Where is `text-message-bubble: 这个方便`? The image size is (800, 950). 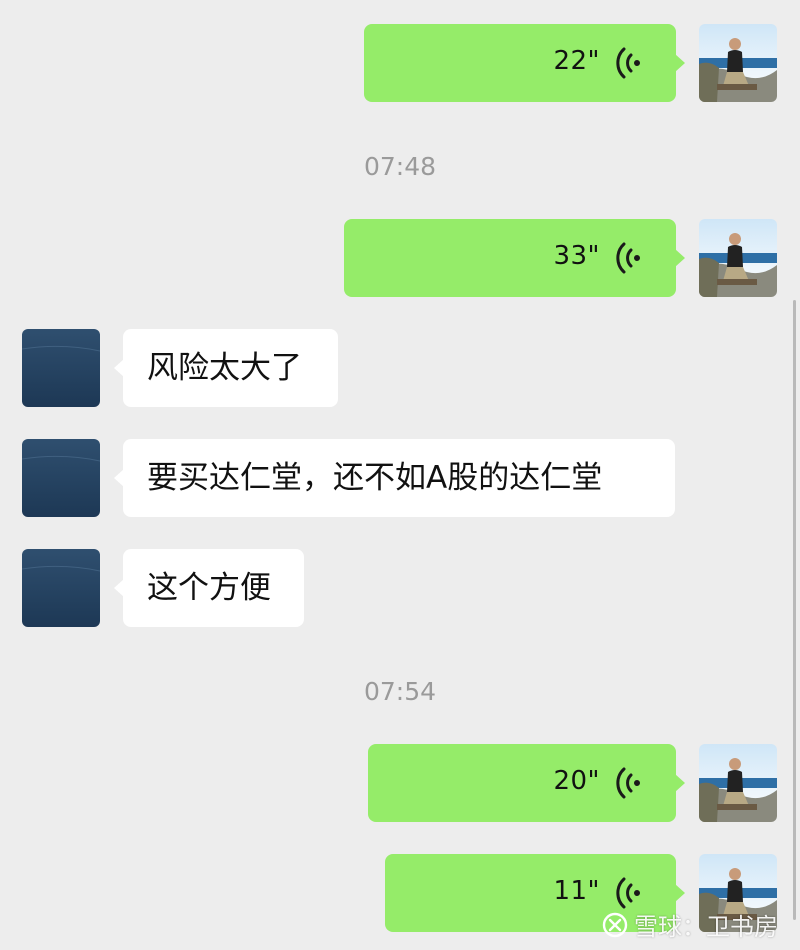 text-message-bubble: 这个方便 is located at coordinates (209, 588).